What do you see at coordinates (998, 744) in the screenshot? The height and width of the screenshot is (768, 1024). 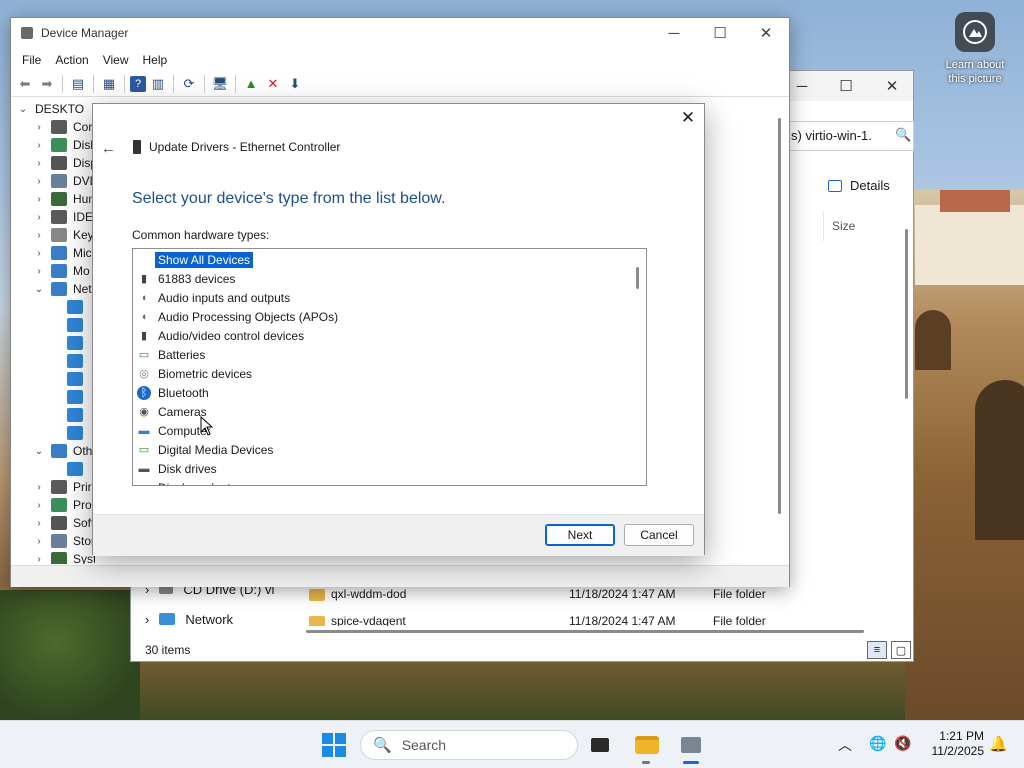 I see `notification-bell-icon: 🔔` at bounding box center [998, 744].